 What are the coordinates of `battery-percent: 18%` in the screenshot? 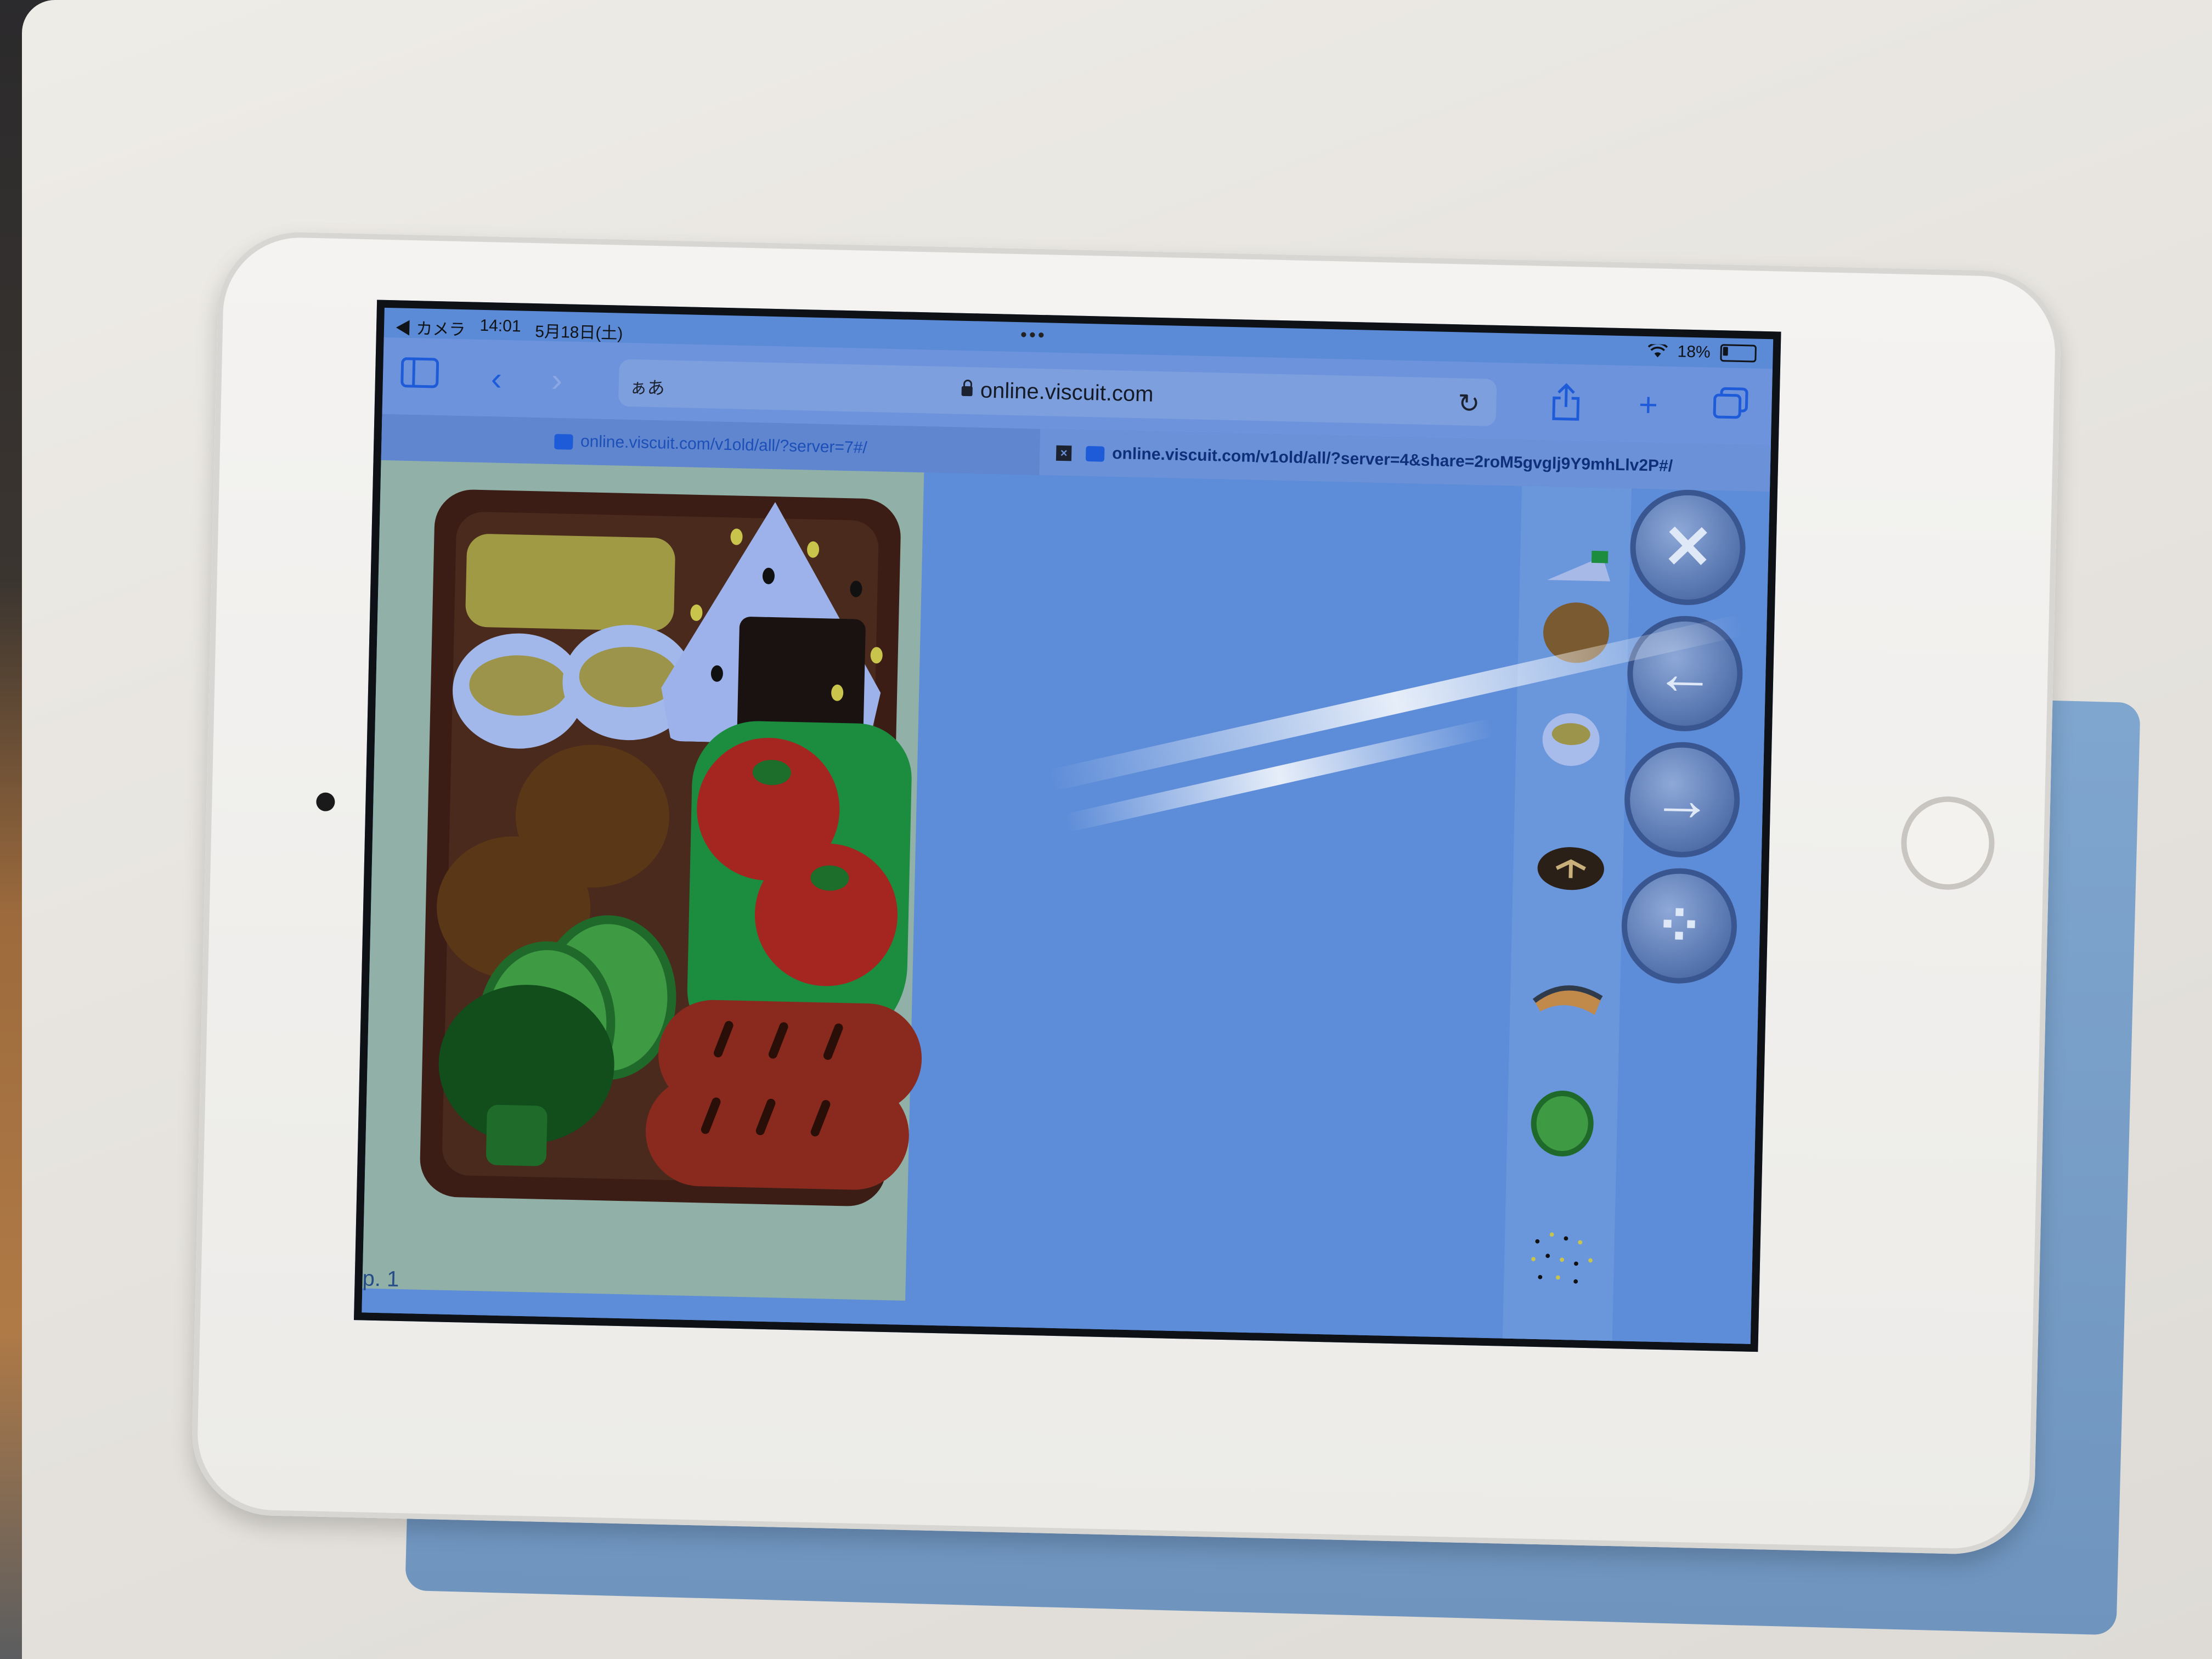 It's located at (1694, 352).